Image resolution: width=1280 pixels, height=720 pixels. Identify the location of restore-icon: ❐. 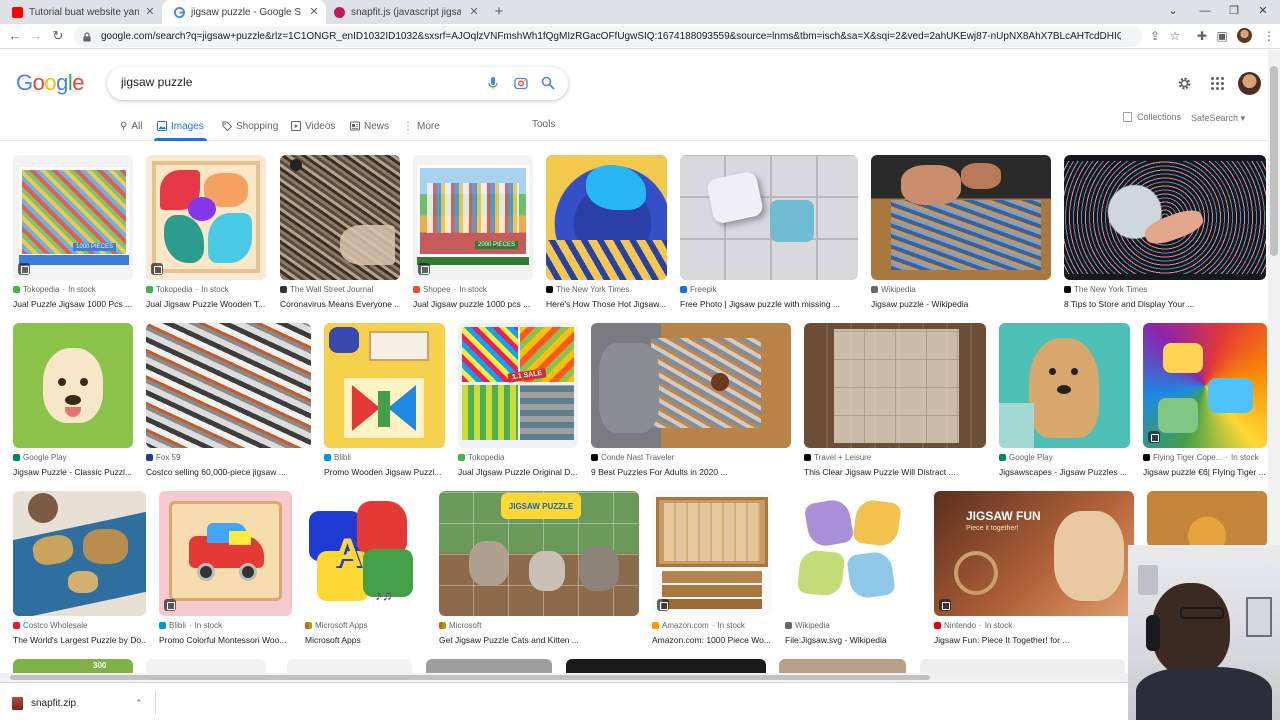
(1234, 11).